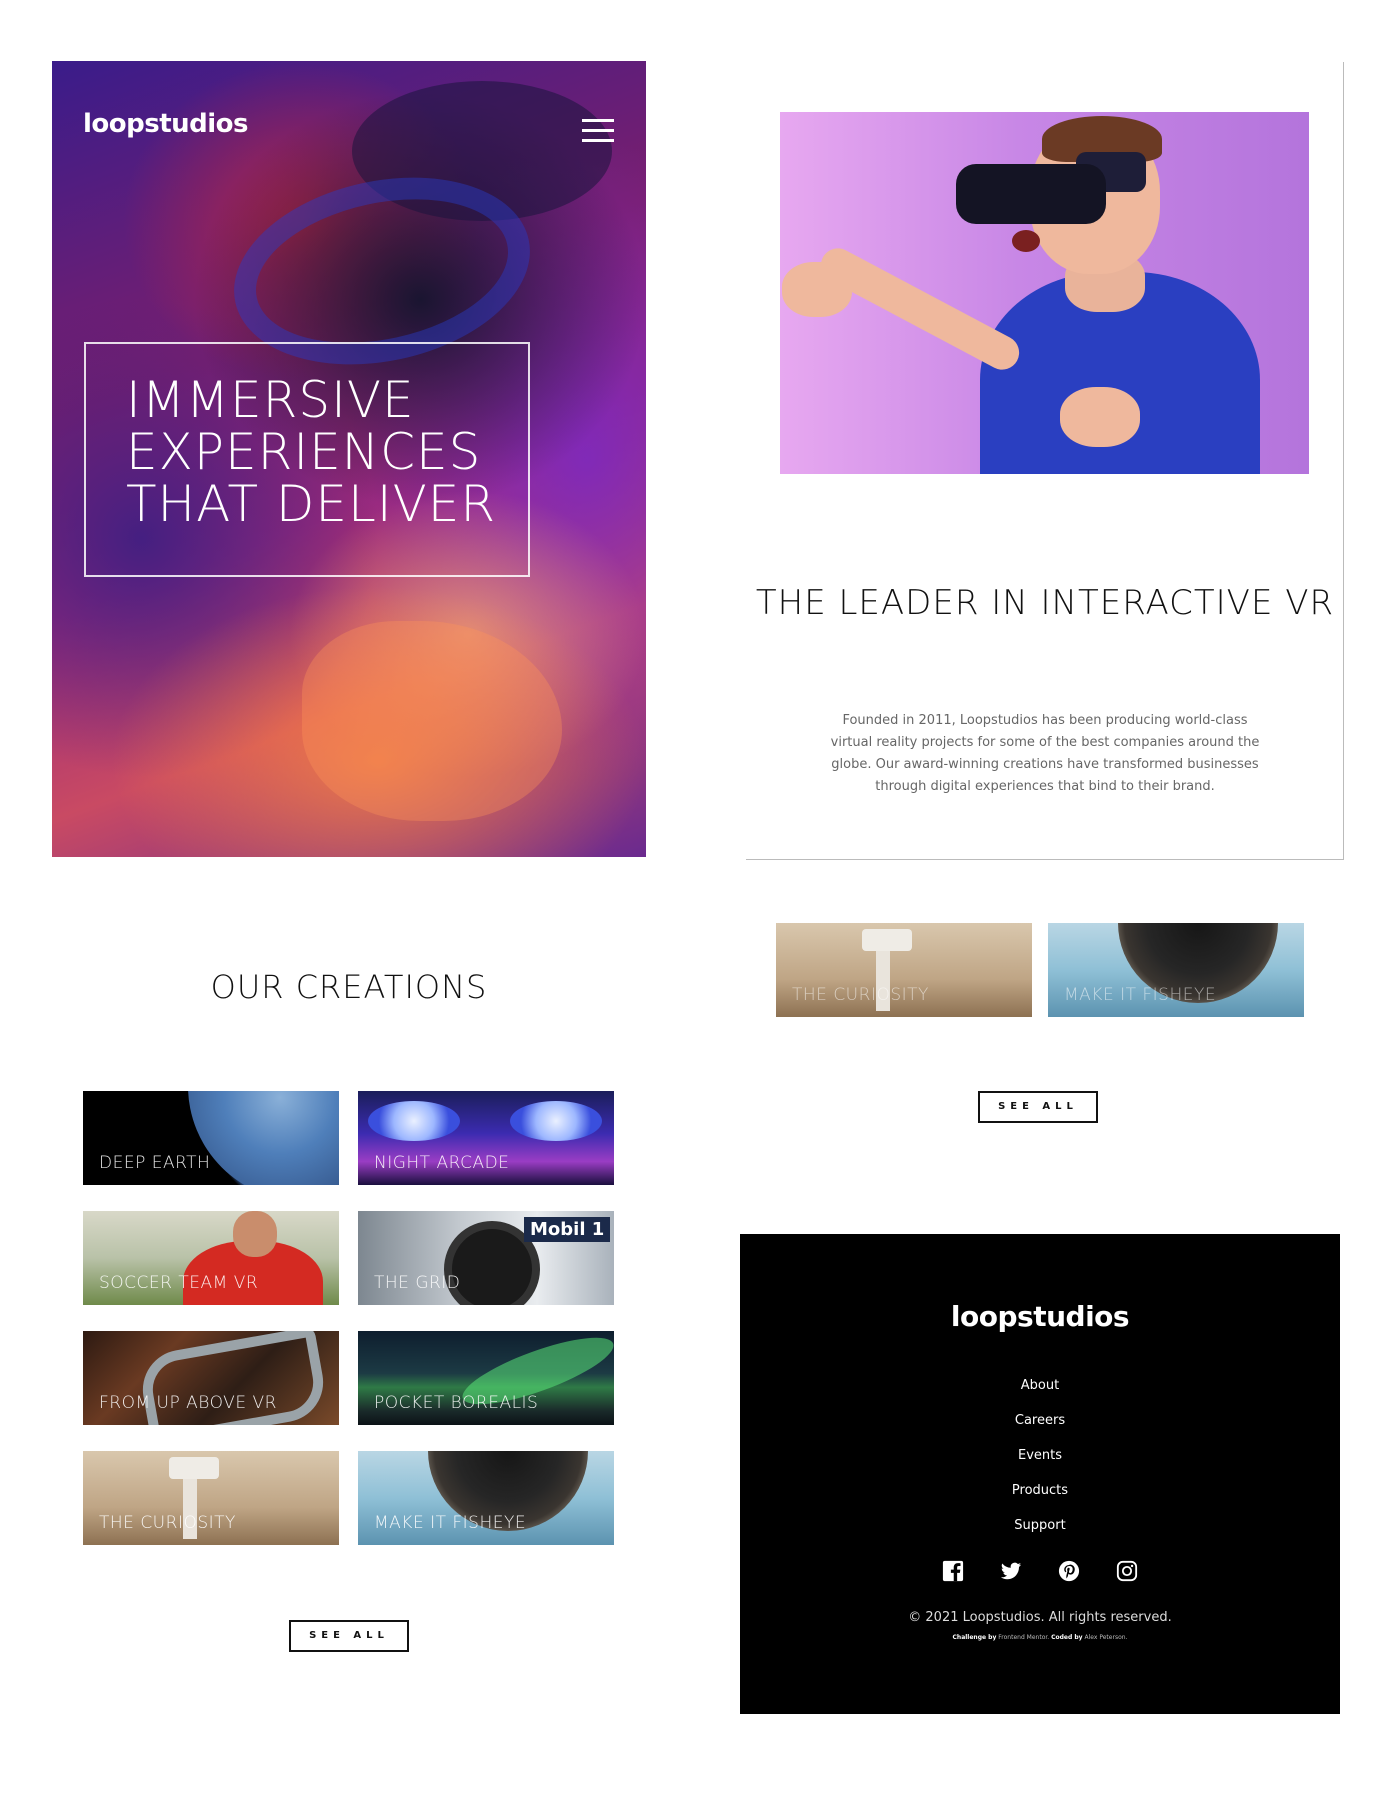  I want to click on site-logo: loopstudios, so click(166, 124).